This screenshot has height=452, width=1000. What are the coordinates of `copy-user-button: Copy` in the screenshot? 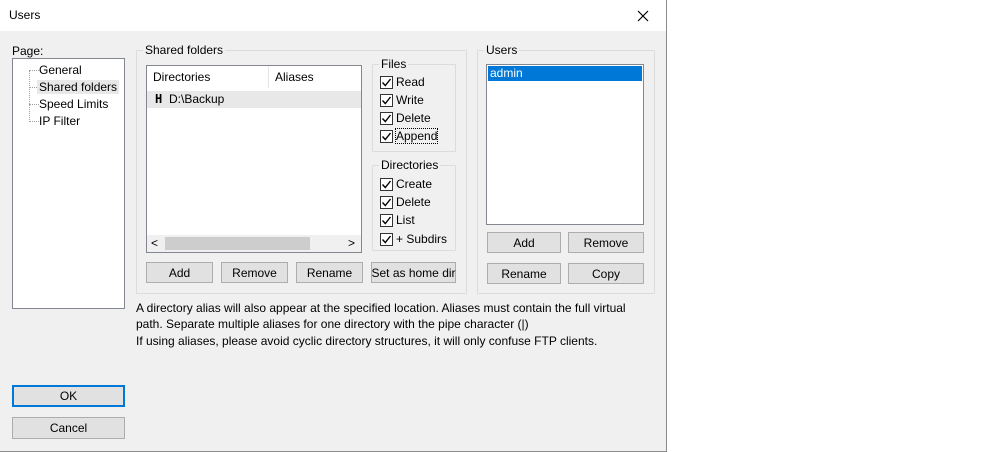 It's located at (606, 273).